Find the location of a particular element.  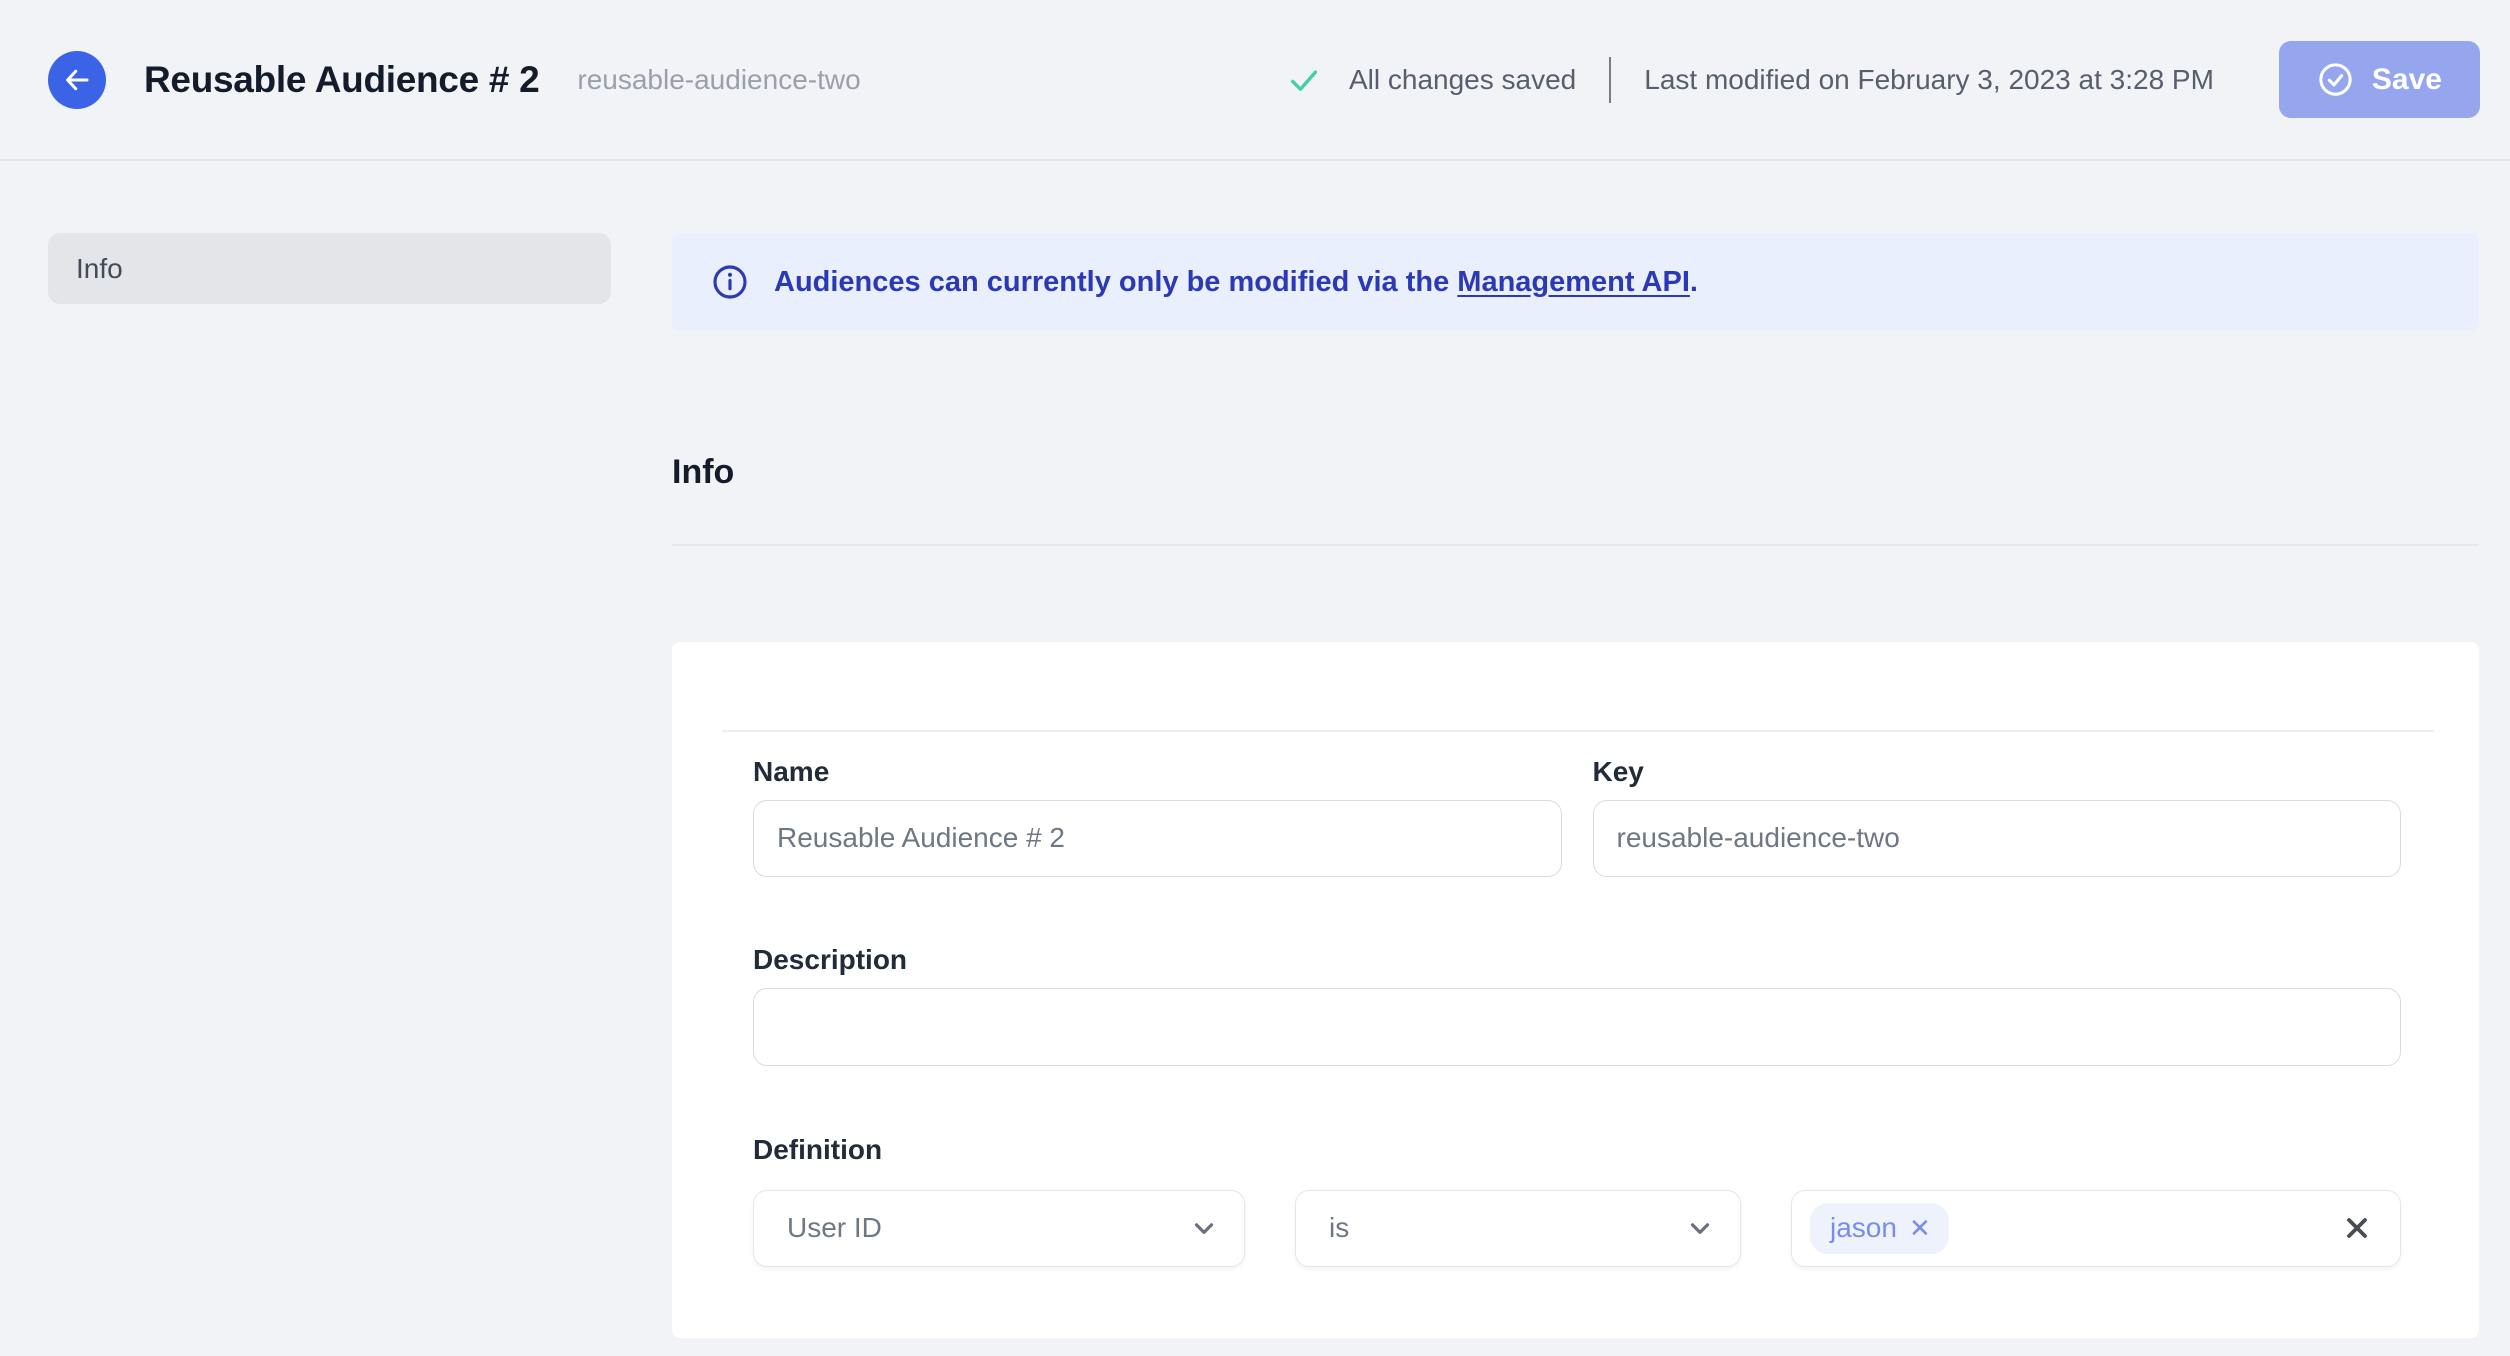

clear-values-button is located at coordinates (2357, 1228).